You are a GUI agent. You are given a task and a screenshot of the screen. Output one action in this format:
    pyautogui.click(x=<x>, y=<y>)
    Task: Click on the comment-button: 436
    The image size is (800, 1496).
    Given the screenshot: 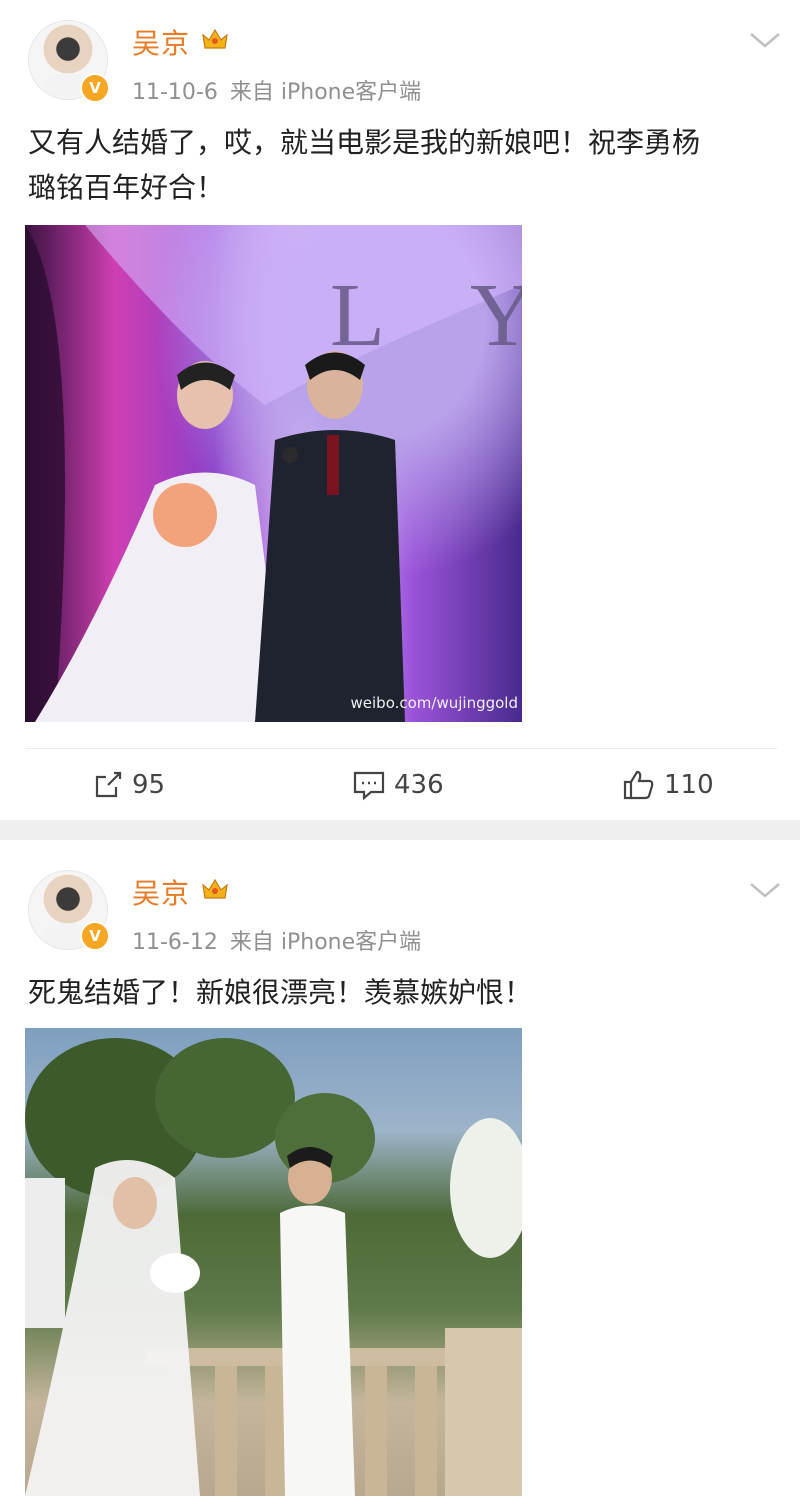 What is the action you would take?
    pyautogui.click(x=398, y=785)
    